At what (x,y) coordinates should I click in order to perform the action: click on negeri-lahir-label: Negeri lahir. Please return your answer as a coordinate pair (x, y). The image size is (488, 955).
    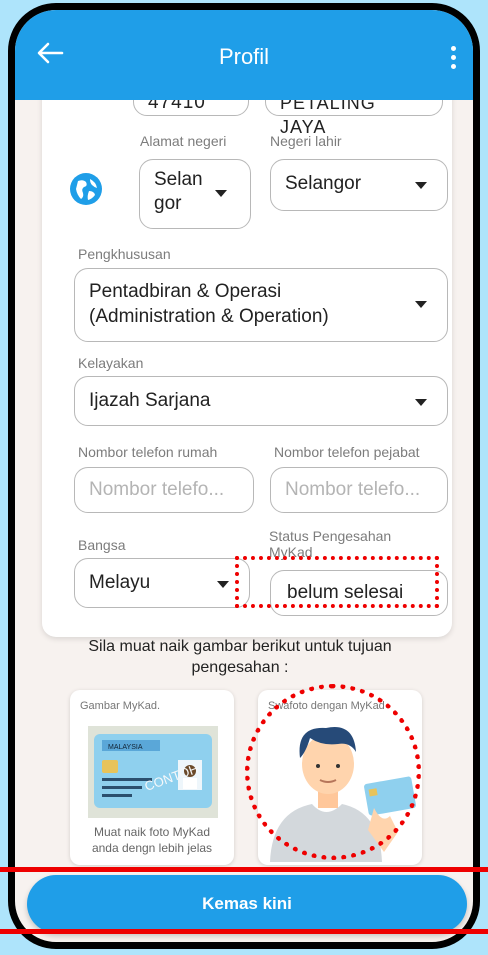
    Looking at the image, I should click on (306, 141).